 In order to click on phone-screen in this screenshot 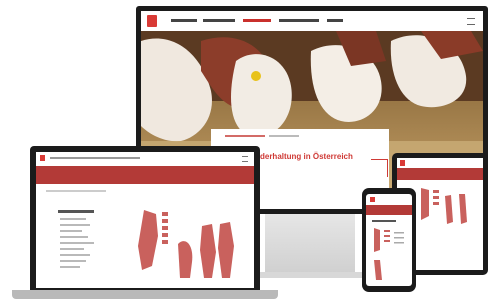, I will do `click(389, 240)`.